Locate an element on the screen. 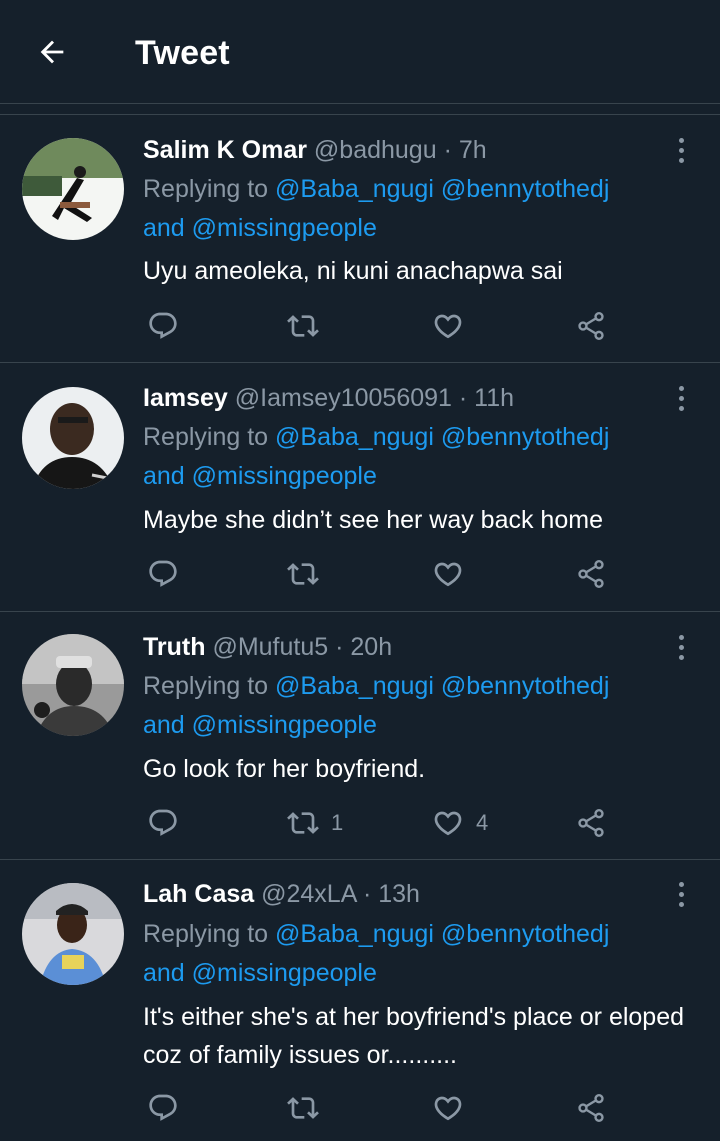 This screenshot has width=720, height=1141. tweet-time: 13h is located at coordinates (399, 894).